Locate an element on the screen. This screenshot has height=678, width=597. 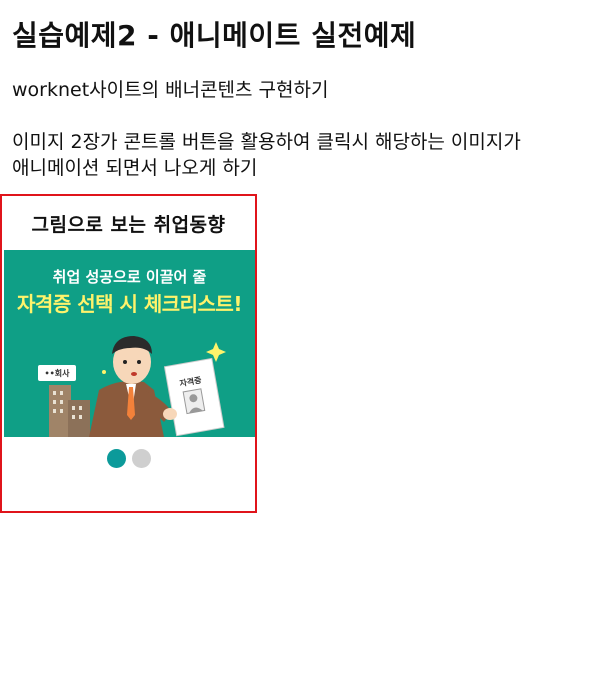
slide-subheadline: 자격증 선택 시 체크리스트! is located at coordinates (129, 304).